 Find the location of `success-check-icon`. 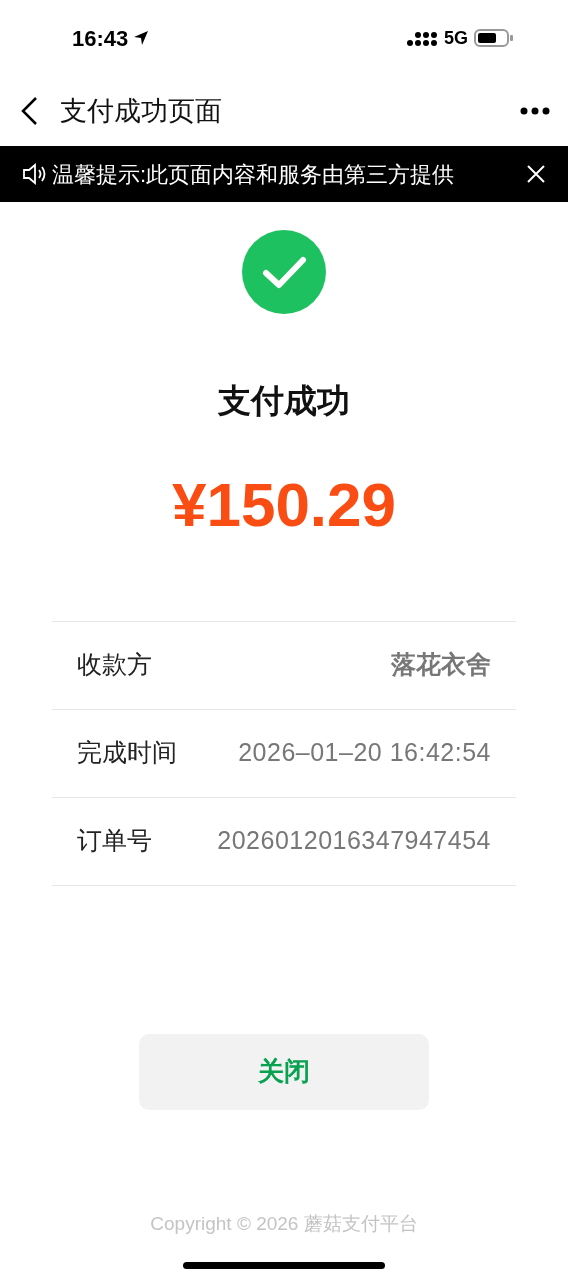

success-check-icon is located at coordinates (284, 272).